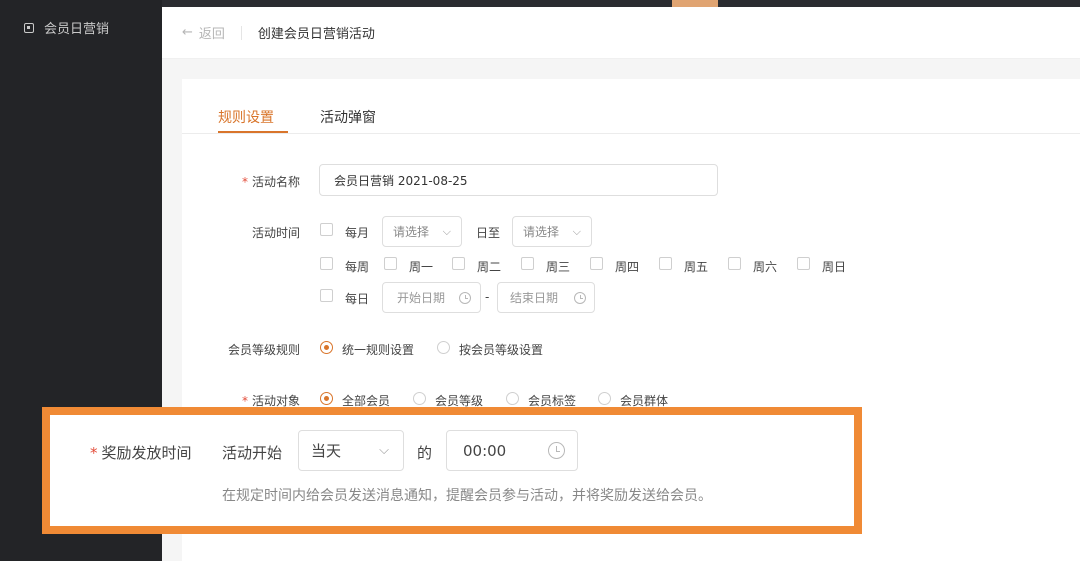  What do you see at coordinates (696, 267) in the screenshot?
I see `weekday-label: 周五` at bounding box center [696, 267].